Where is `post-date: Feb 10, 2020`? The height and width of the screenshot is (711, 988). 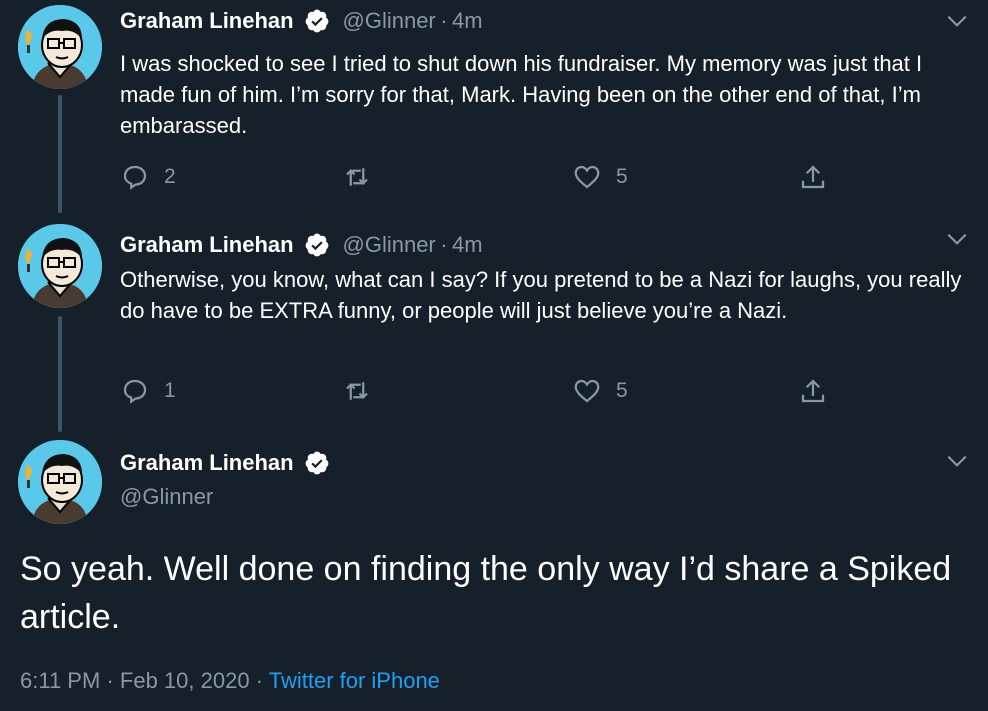
post-date: Feb 10, 2020 is located at coordinates (185, 680).